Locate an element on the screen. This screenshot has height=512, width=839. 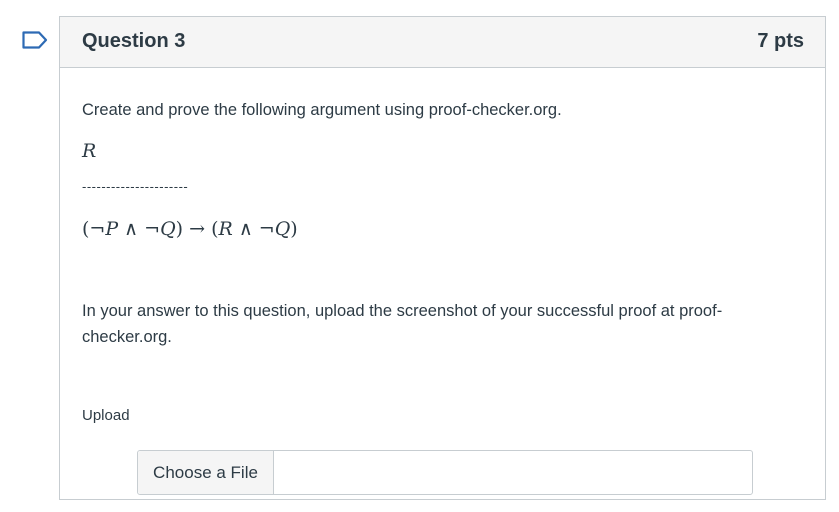
argument-premise: R is located at coordinates (89, 151).